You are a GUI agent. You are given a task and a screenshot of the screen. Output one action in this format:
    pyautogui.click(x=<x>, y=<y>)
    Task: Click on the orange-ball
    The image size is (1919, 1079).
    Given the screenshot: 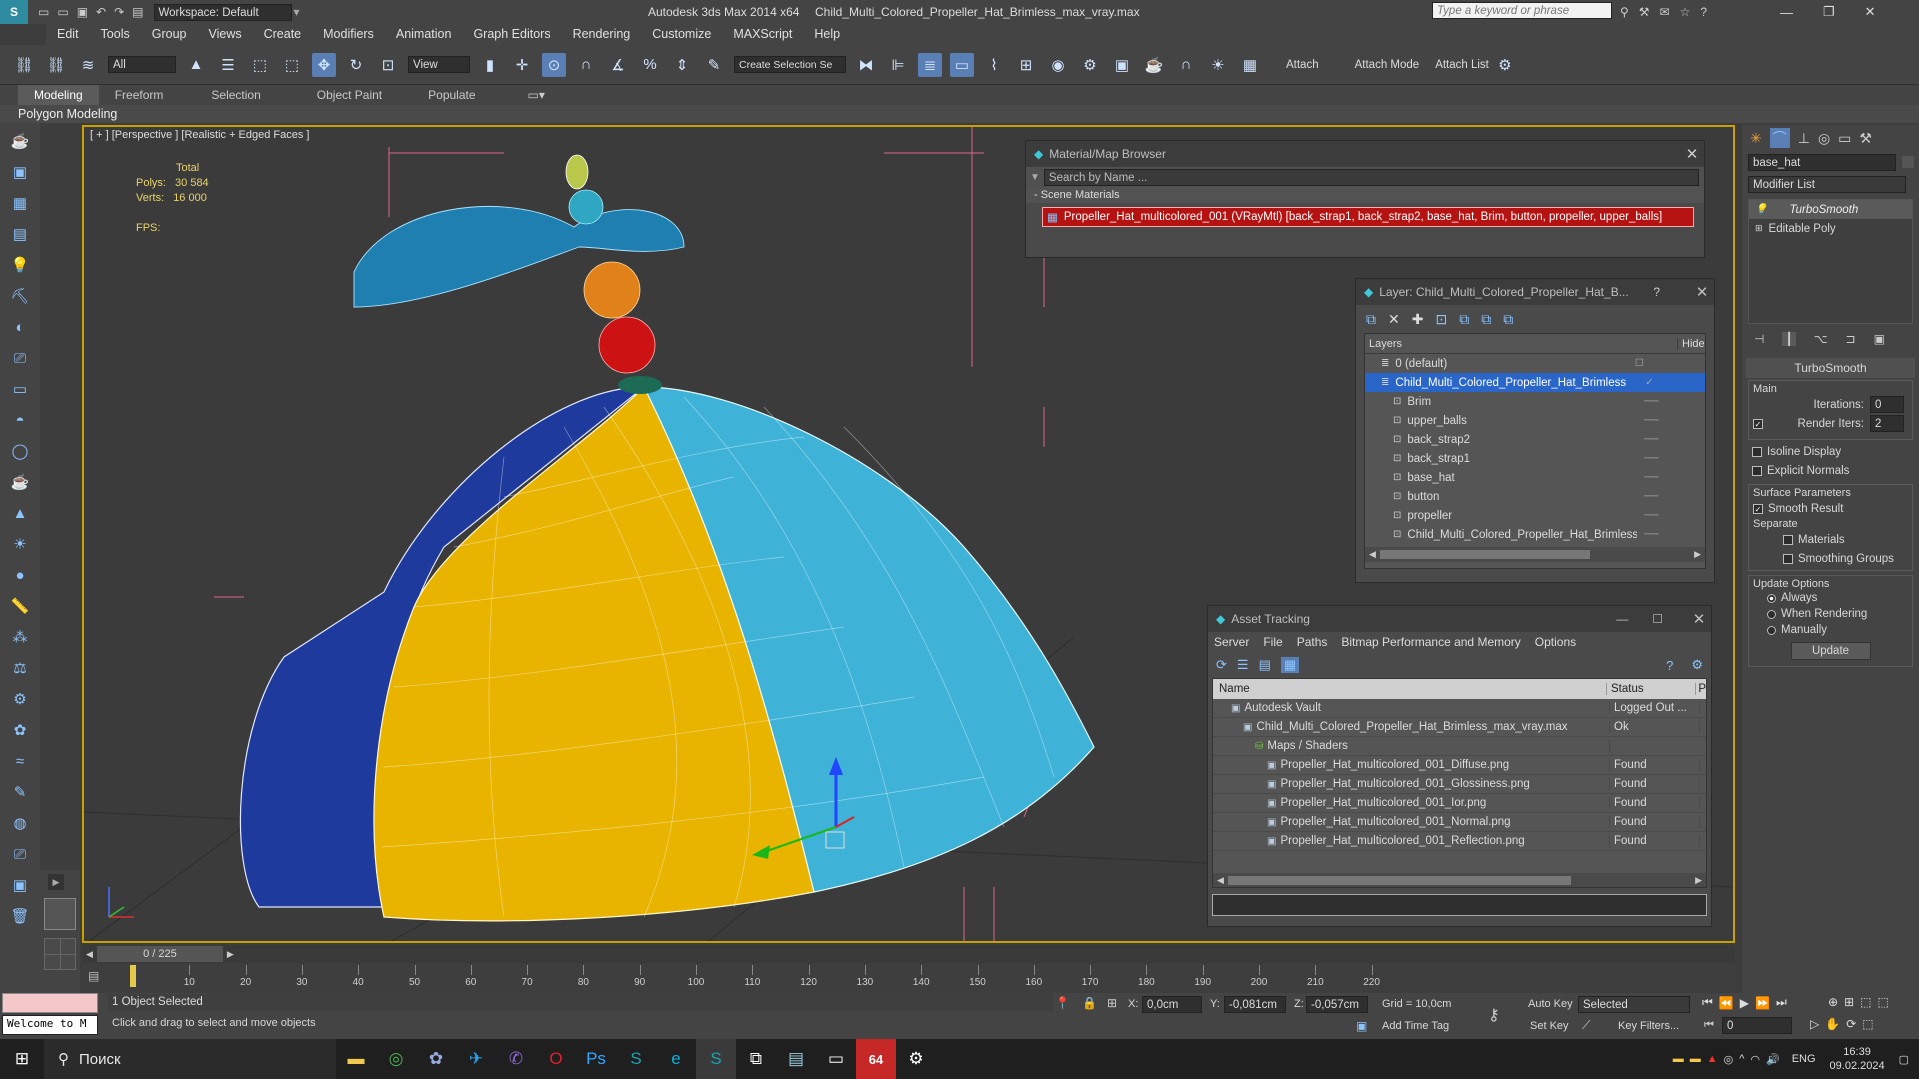 What is the action you would take?
    pyautogui.click(x=612, y=290)
    